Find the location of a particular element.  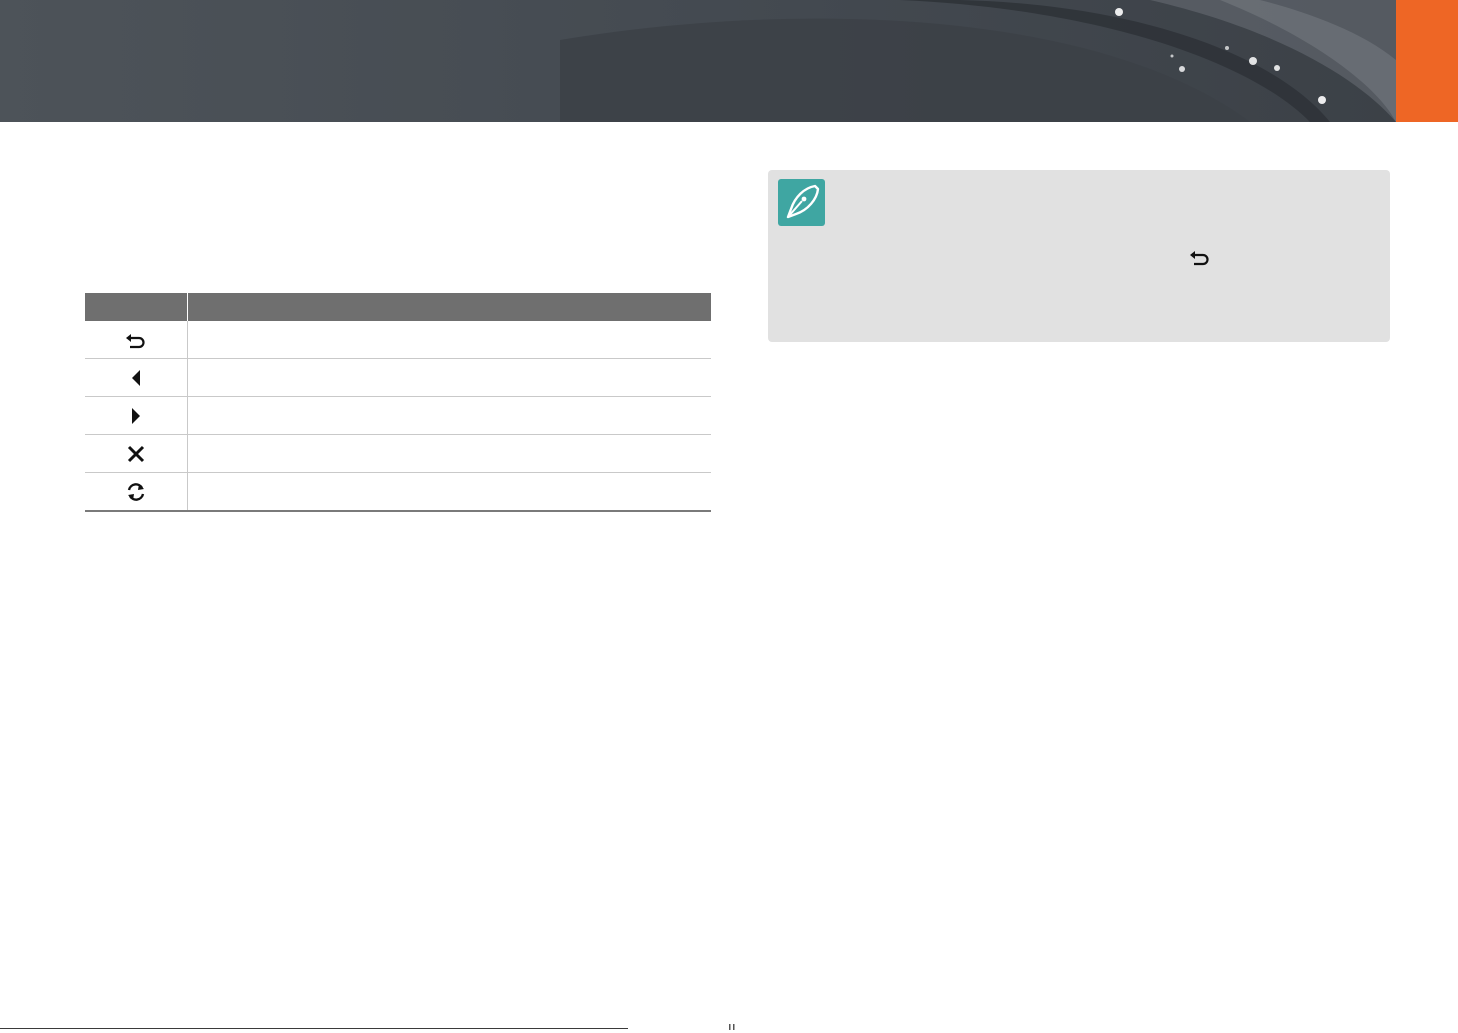

table-header-desc-col is located at coordinates (449, 307).